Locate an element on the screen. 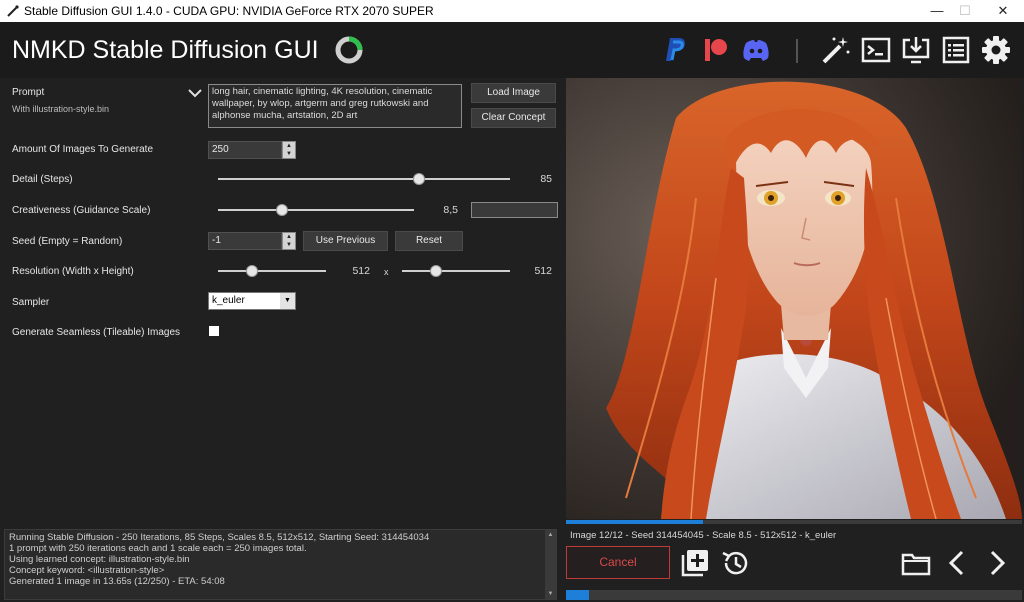 The height and width of the screenshot is (602, 1024). width-value: 512 is located at coordinates (361, 271).